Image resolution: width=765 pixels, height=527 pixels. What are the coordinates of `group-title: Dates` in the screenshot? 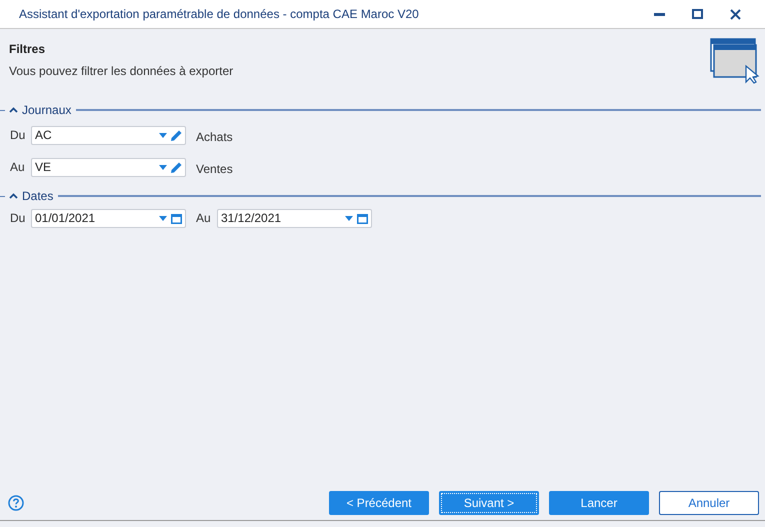 It's located at (38, 196).